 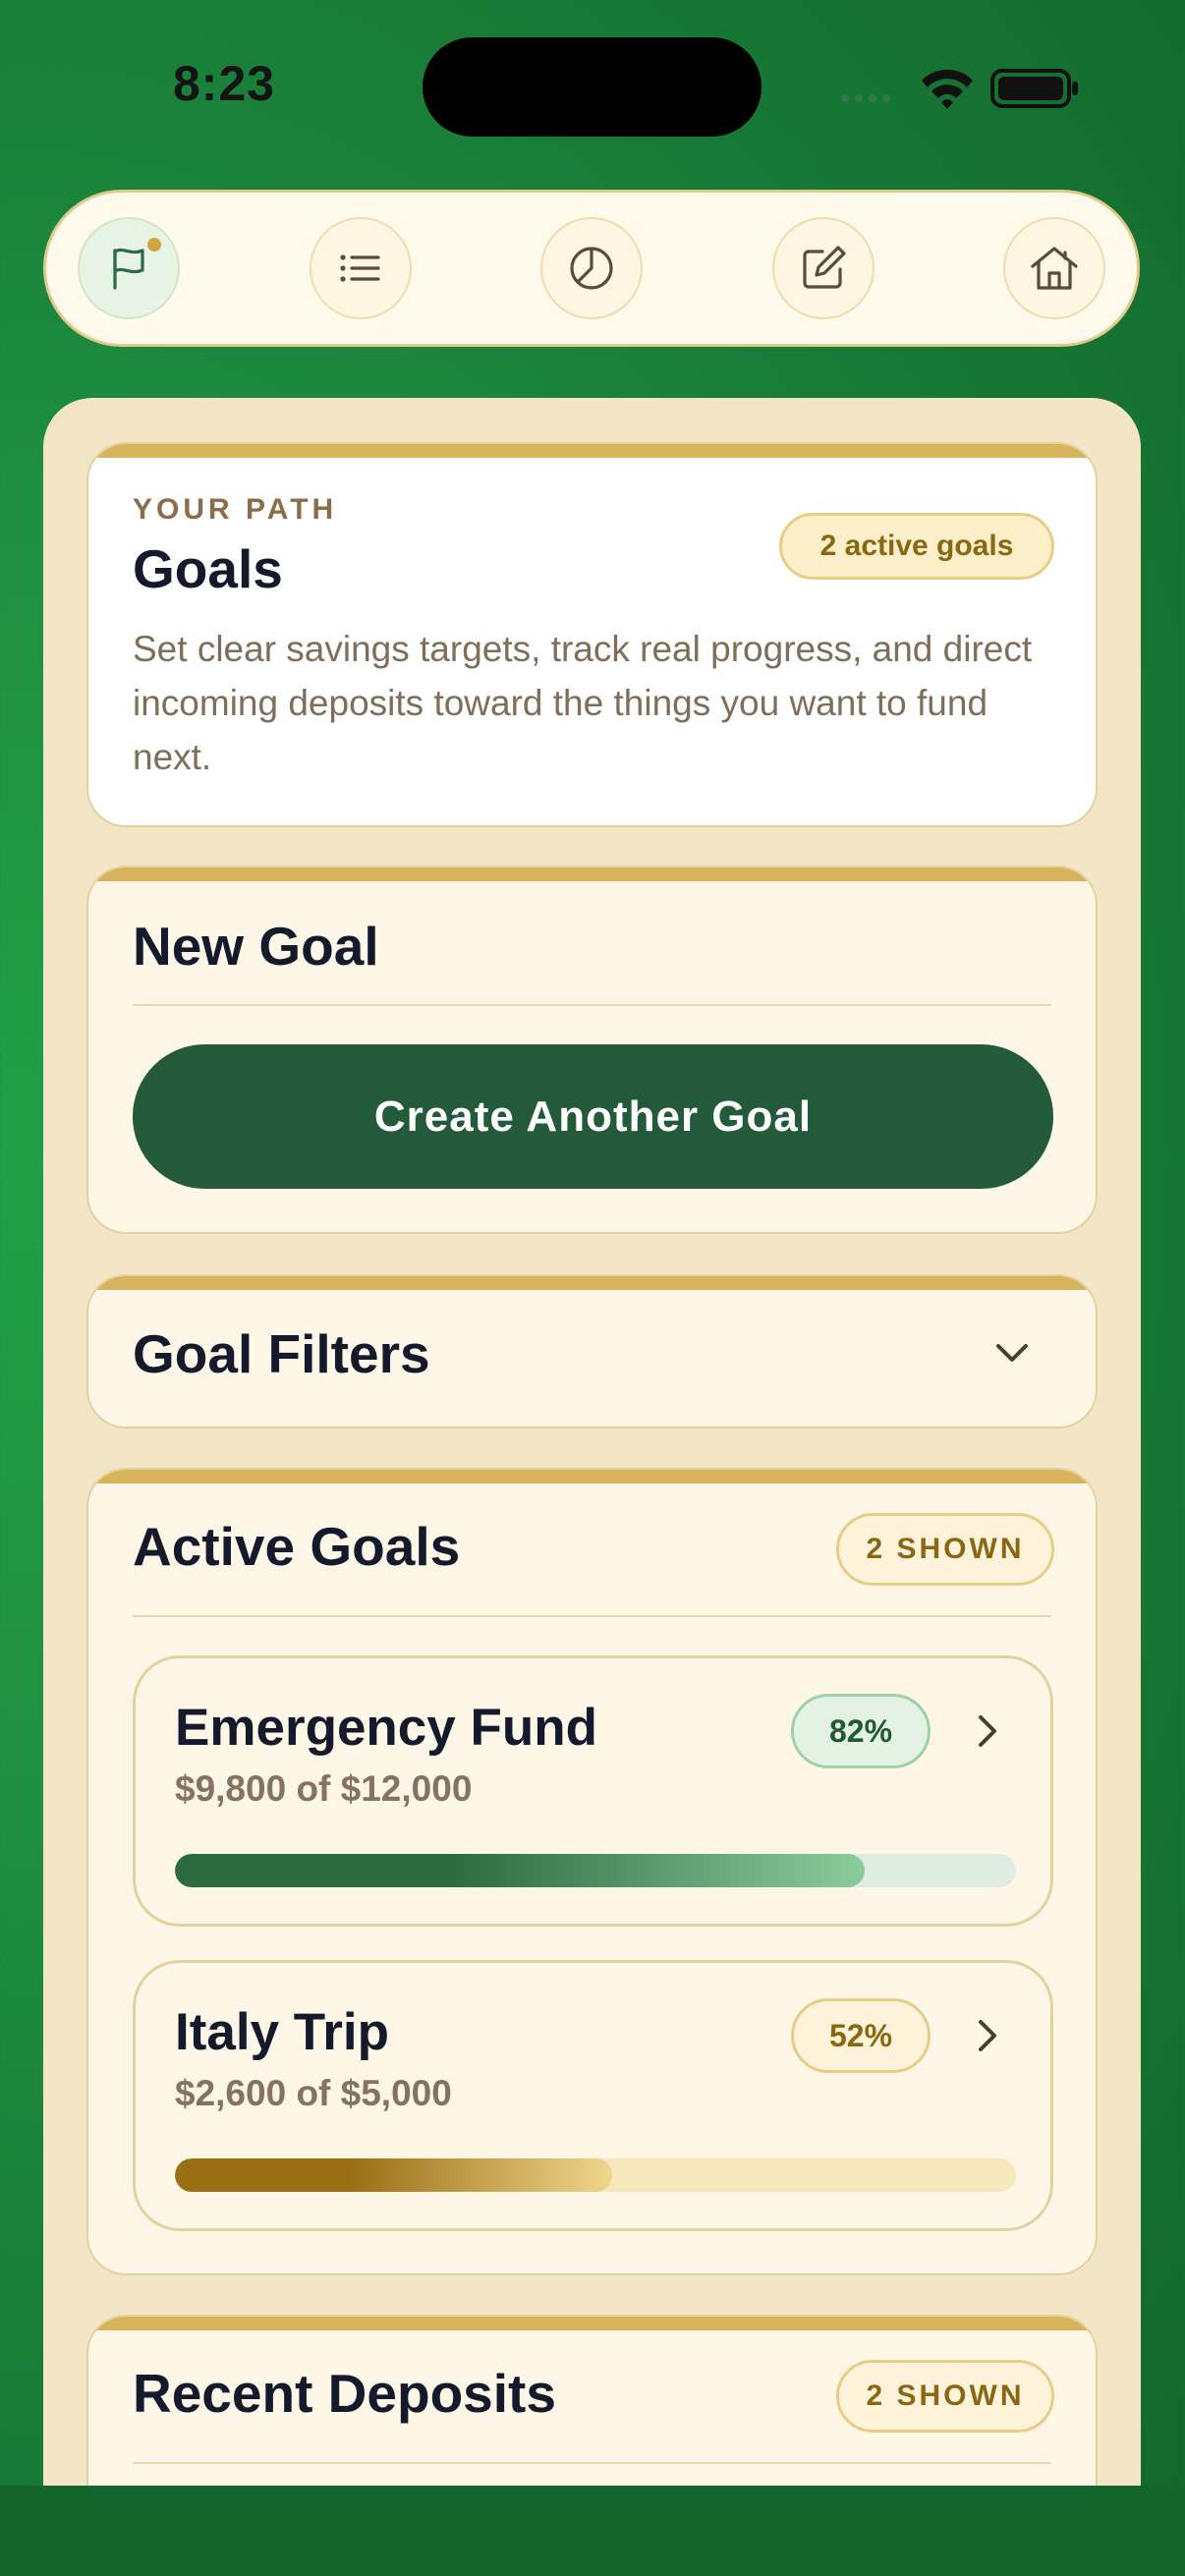 I want to click on pie-chart-icon, so click(x=592, y=268).